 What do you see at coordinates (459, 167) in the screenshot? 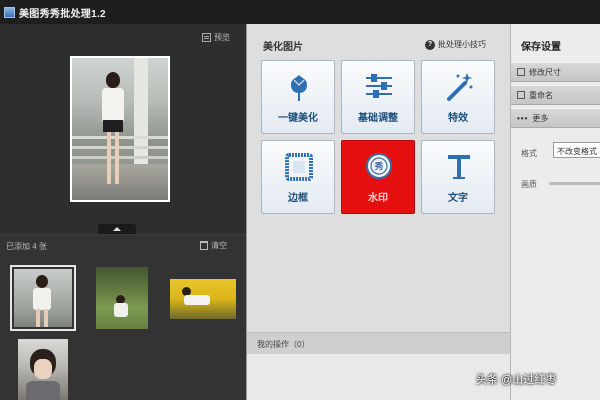
I see `text-t-icon` at bounding box center [459, 167].